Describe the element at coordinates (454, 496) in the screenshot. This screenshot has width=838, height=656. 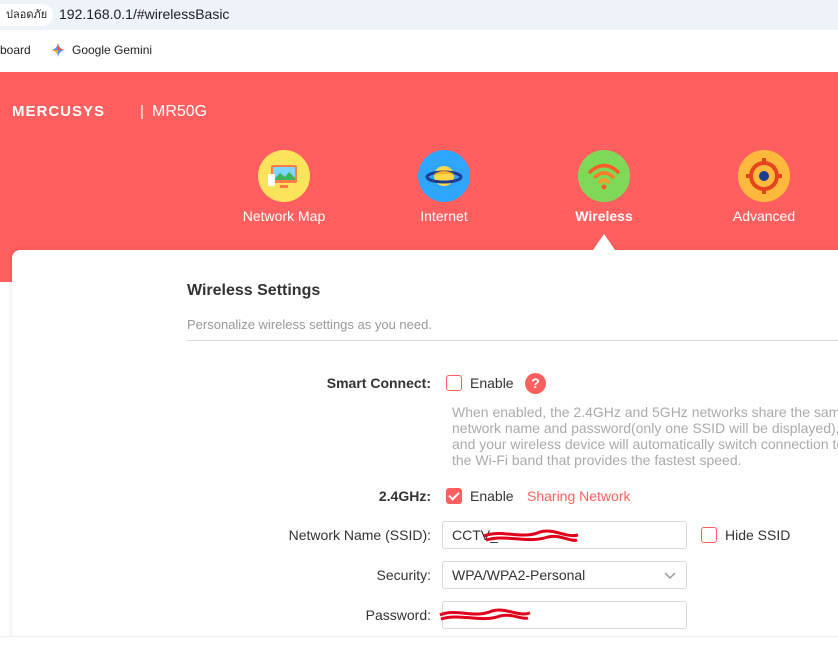
I see `band-24ghz-checkbox` at that location.